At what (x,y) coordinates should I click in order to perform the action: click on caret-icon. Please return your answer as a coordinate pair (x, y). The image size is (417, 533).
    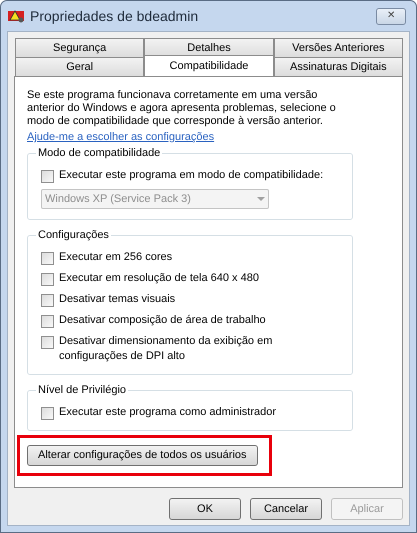
    Looking at the image, I should click on (261, 199).